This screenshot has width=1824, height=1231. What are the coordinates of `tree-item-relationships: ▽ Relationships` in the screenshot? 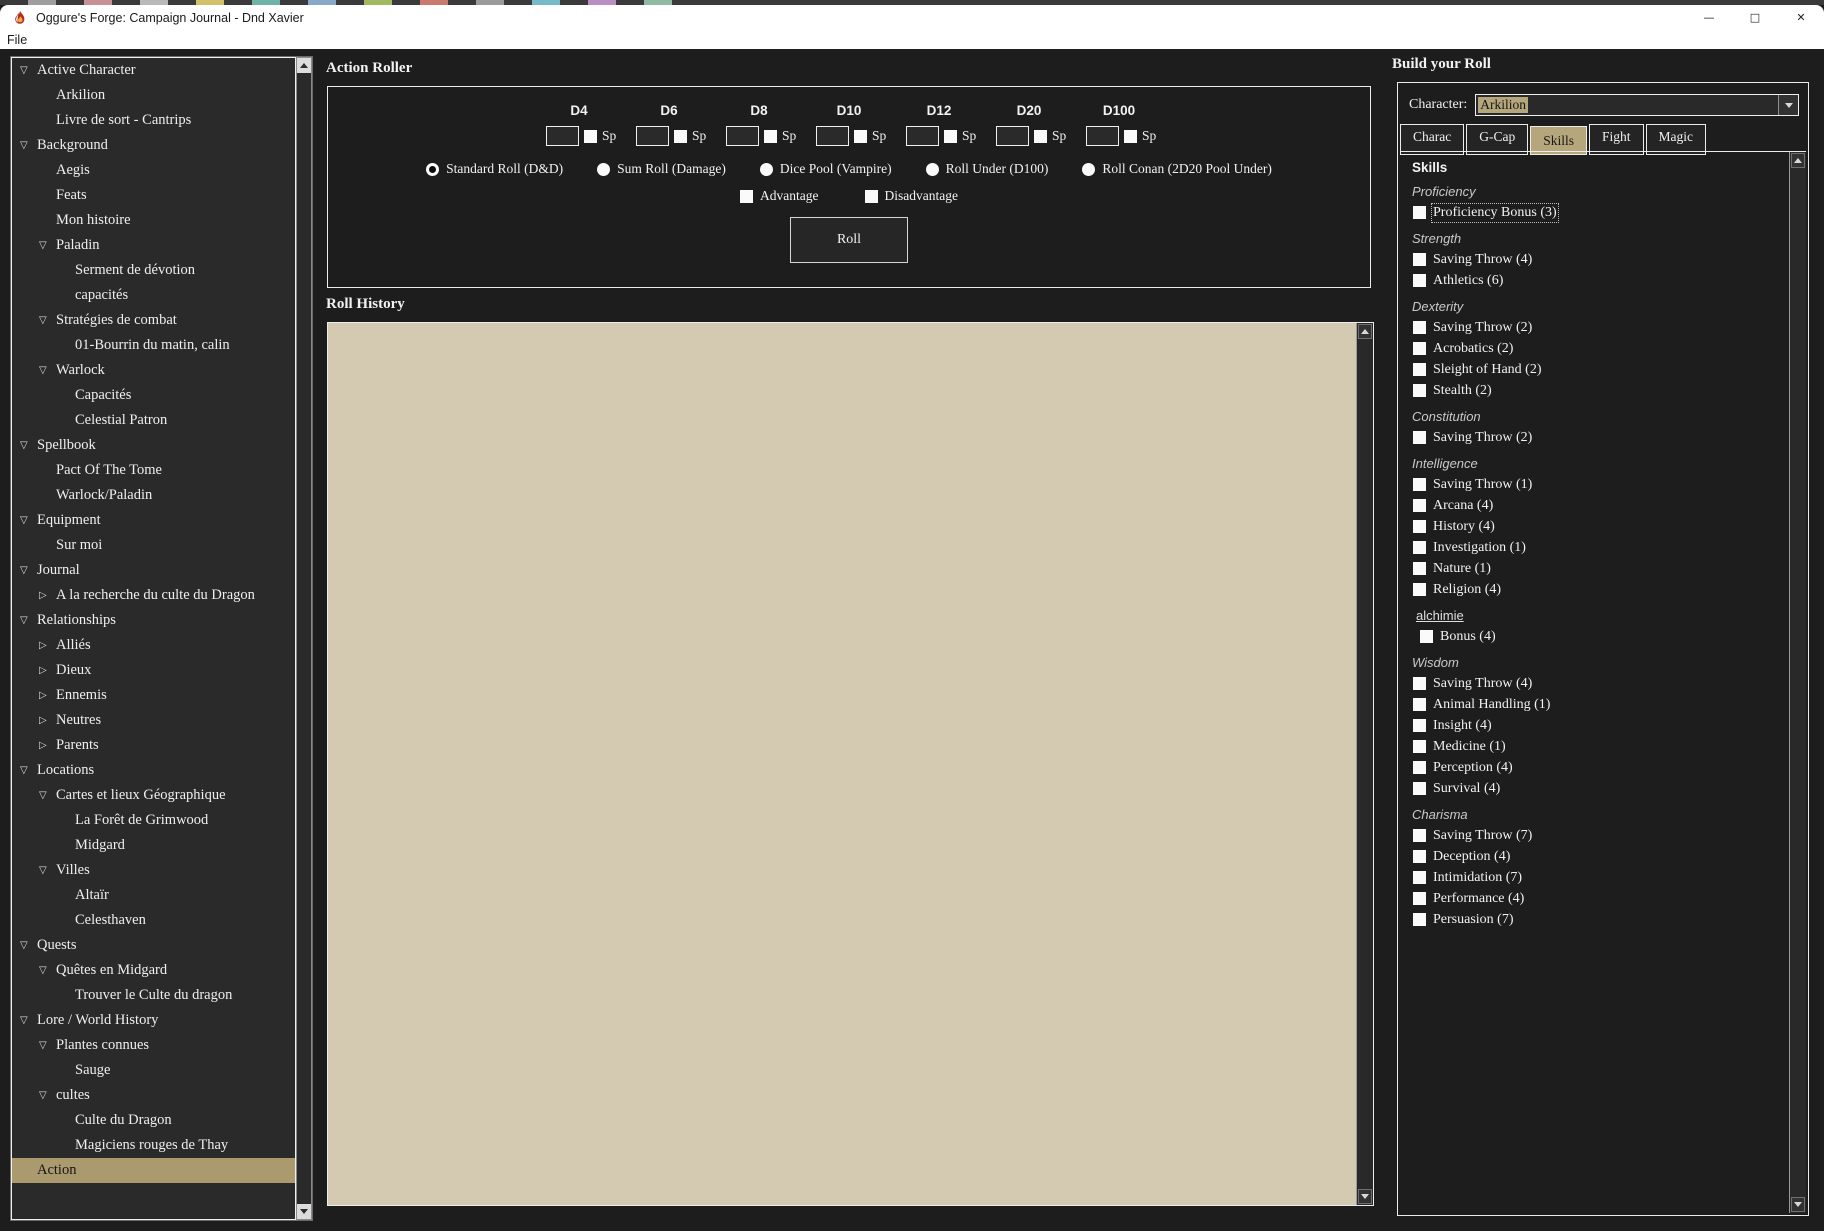 It's located at (153, 620).